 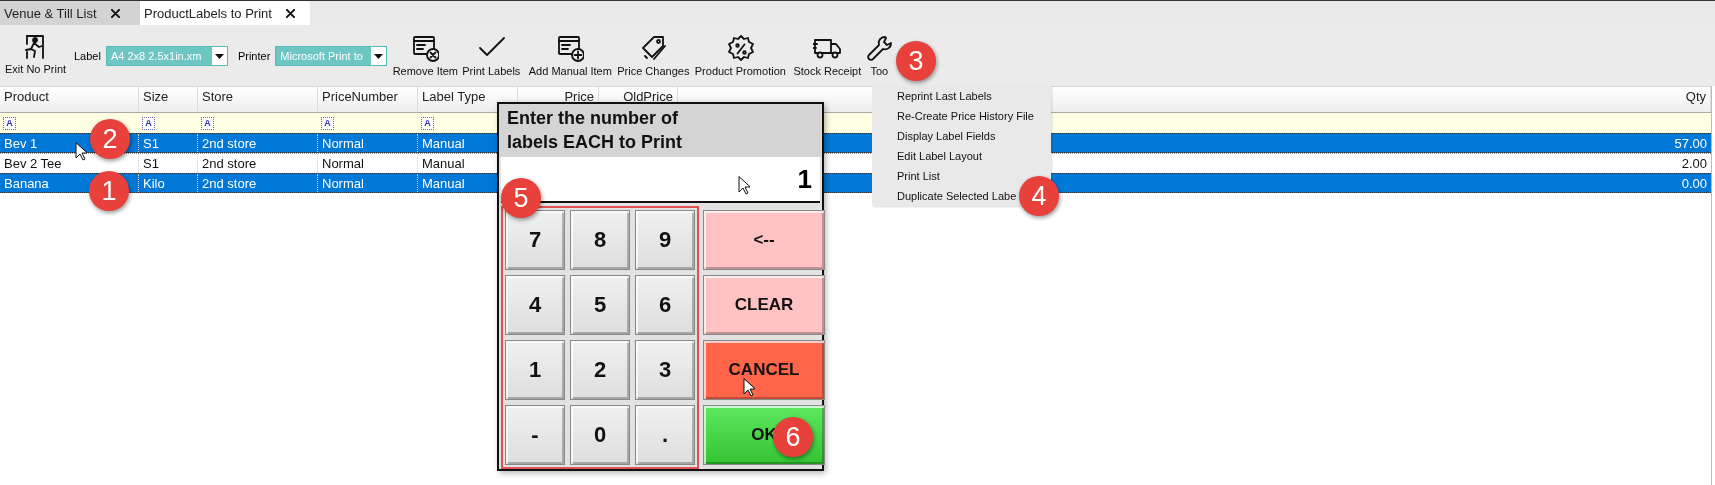 What do you see at coordinates (665, 240) in the screenshot?
I see `keypad-key: 9` at bounding box center [665, 240].